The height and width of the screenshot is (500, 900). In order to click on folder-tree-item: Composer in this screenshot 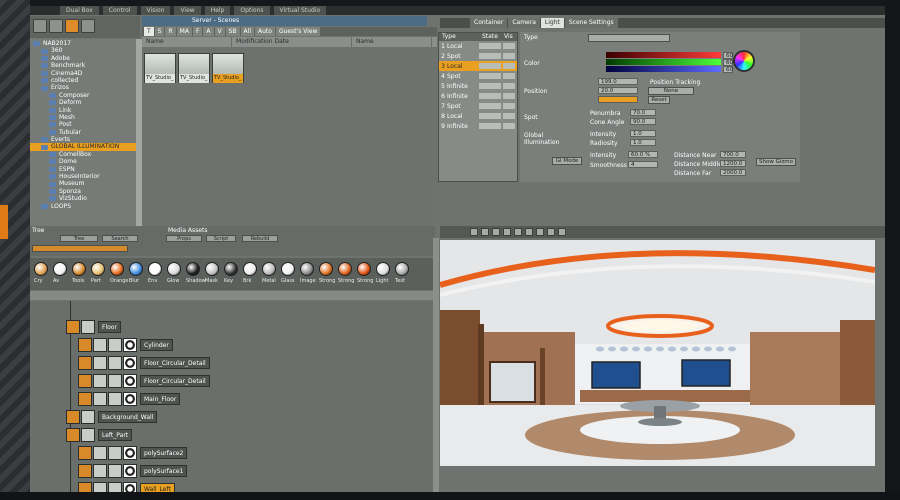, I will do `click(84, 95)`.